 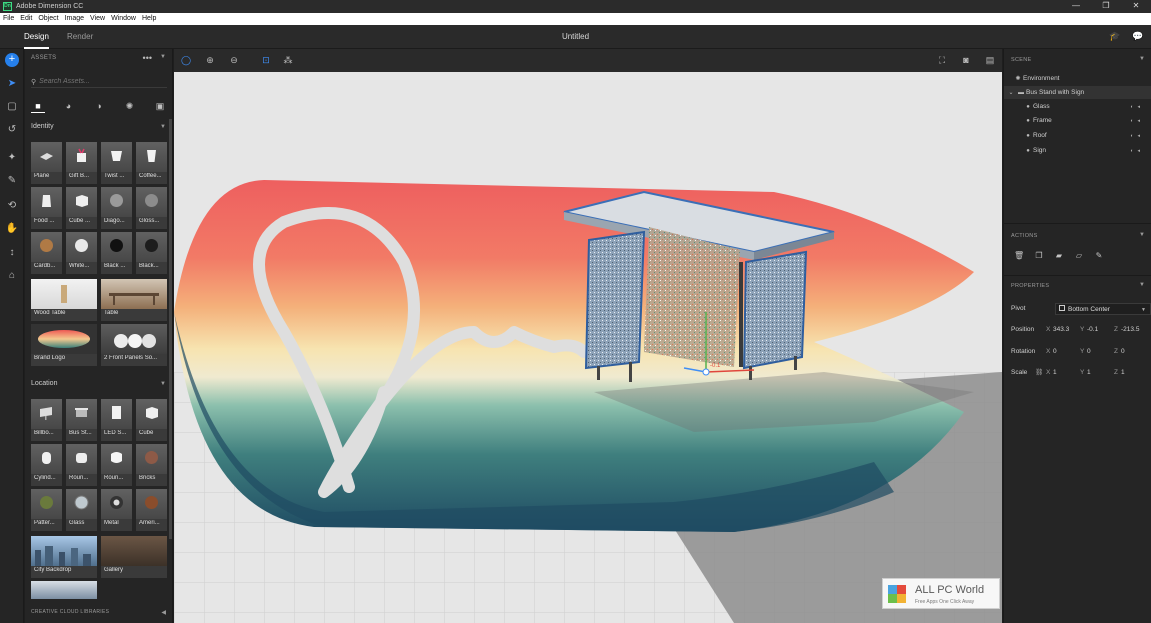 What do you see at coordinates (48, 19) in the screenshot?
I see `menu-object: Object` at bounding box center [48, 19].